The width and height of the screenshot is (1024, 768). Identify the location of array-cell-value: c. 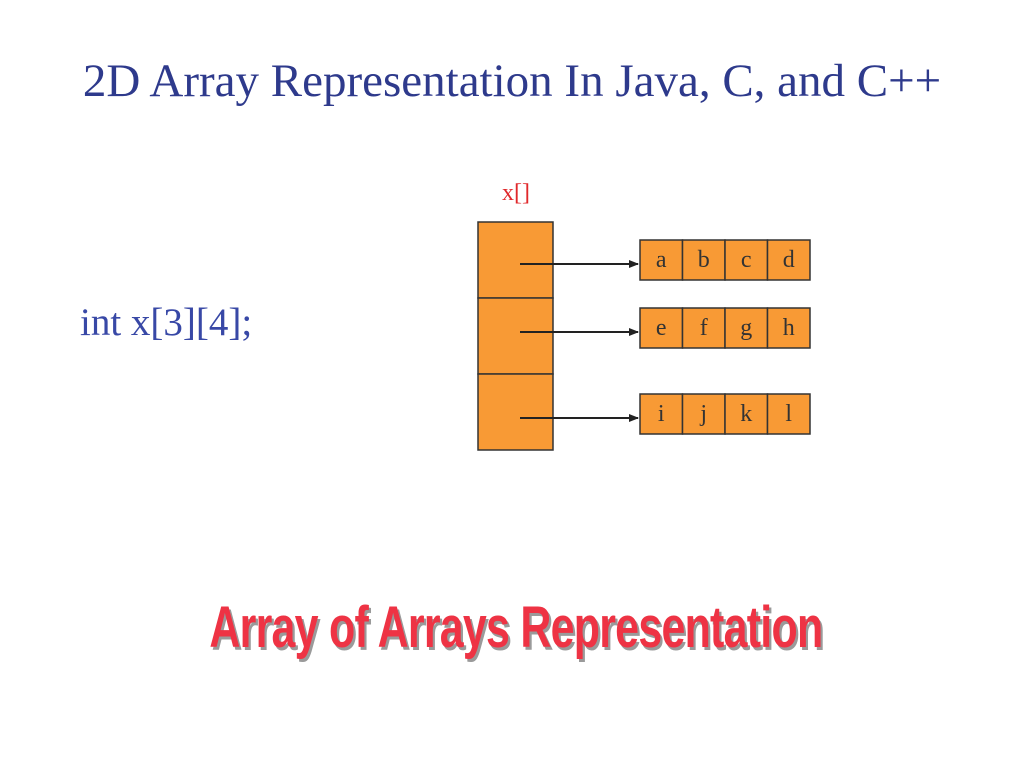
(746, 260).